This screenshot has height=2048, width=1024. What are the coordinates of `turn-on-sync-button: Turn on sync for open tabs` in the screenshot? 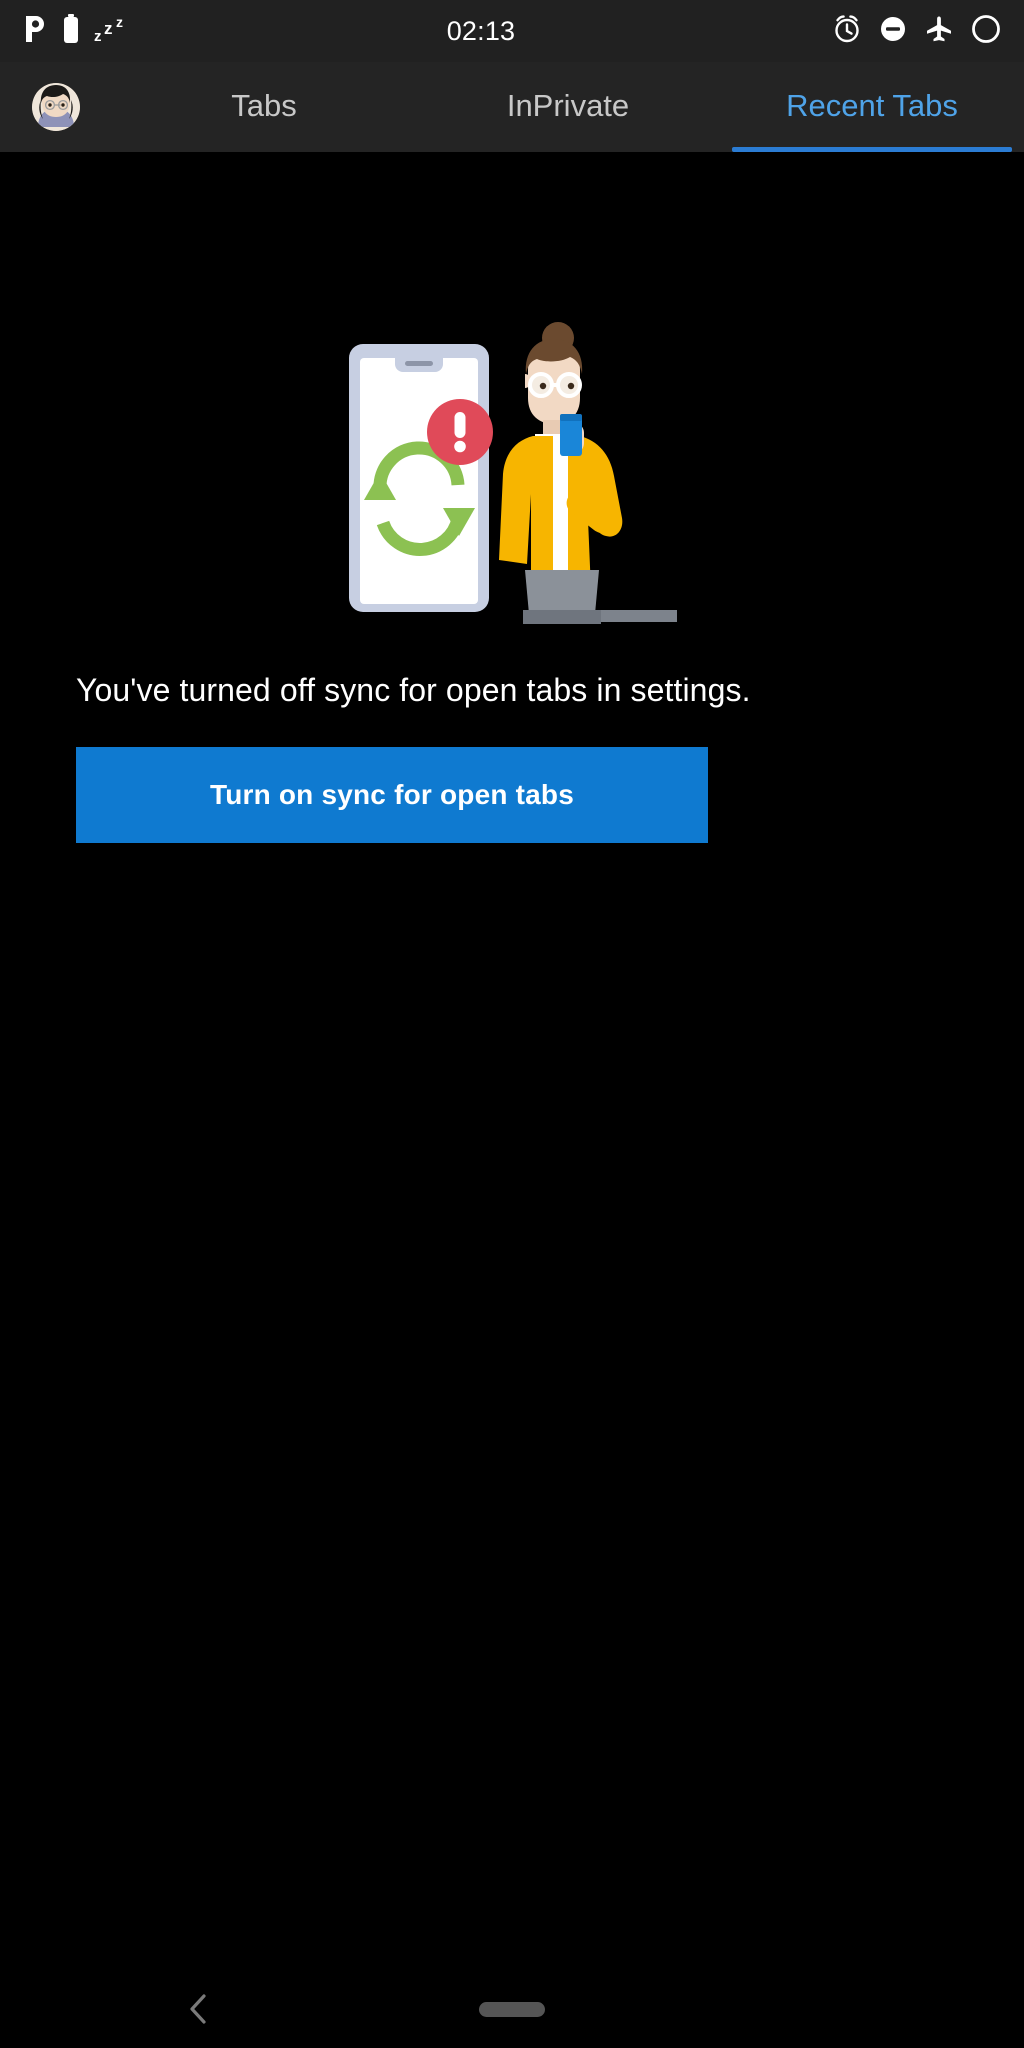 It's located at (392, 795).